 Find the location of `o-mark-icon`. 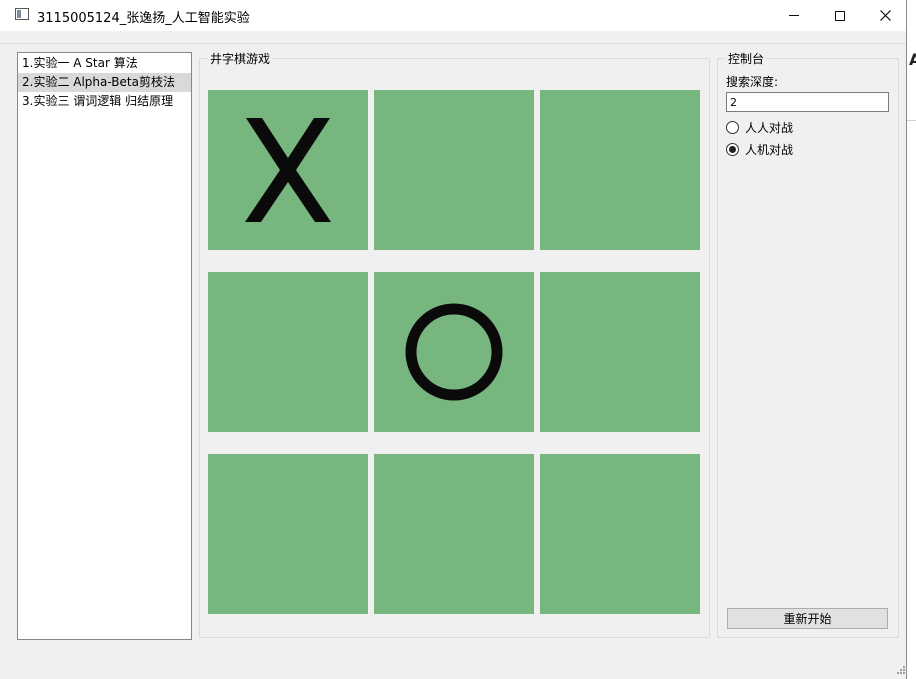

o-mark-icon is located at coordinates (454, 352).